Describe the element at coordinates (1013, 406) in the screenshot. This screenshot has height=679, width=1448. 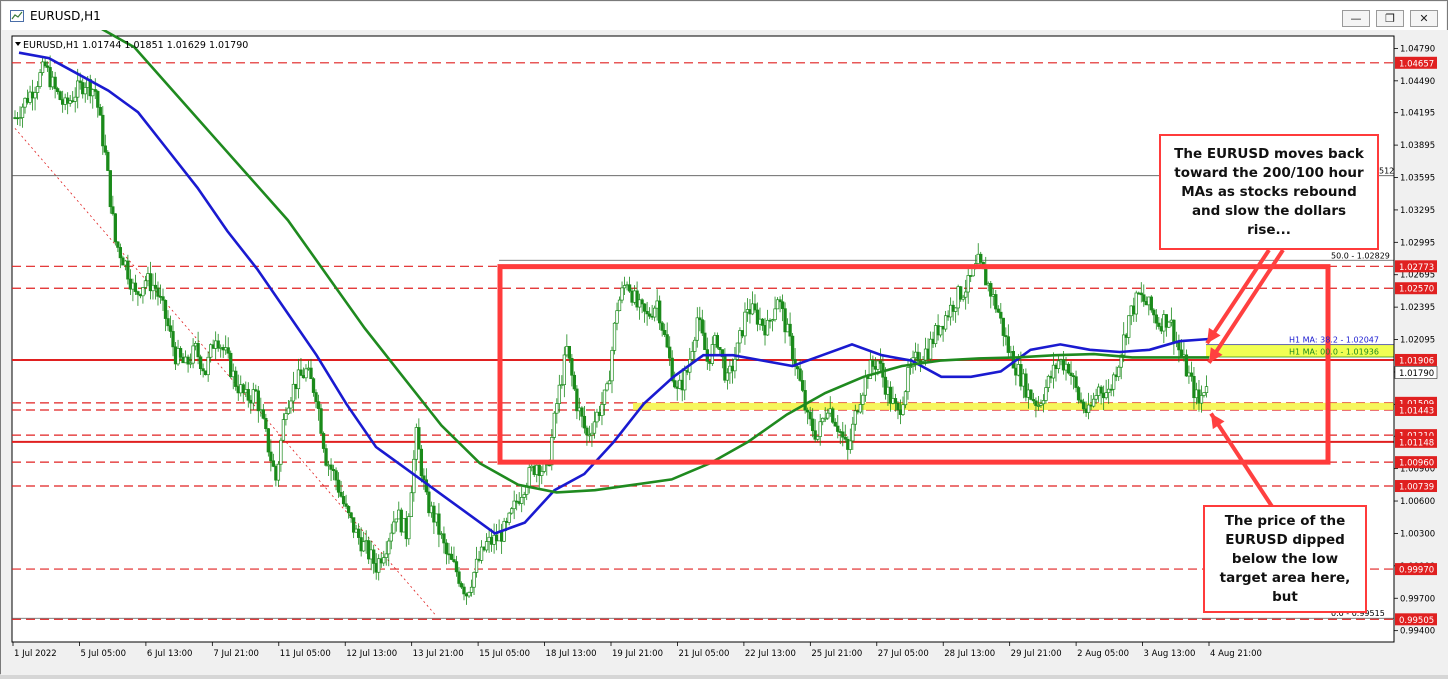
I see `support-band` at that location.